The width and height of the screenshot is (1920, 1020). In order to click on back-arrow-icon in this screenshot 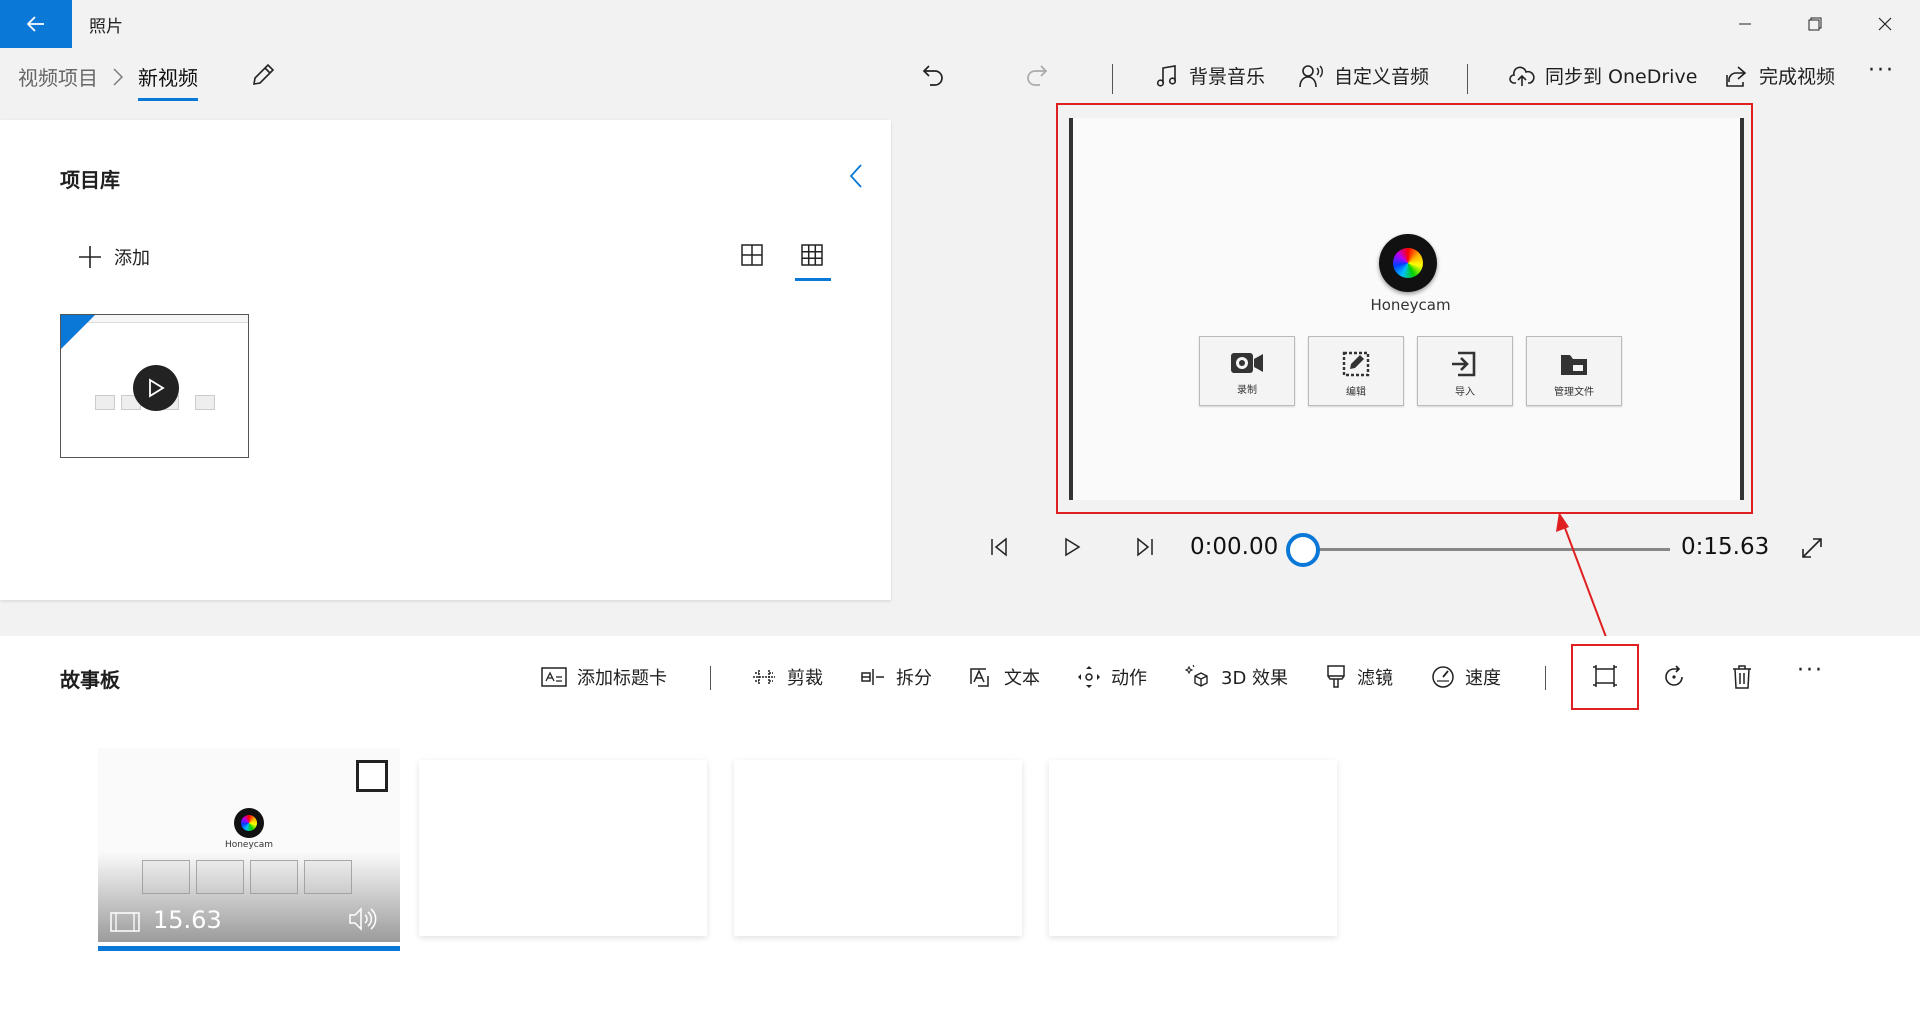, I will do `click(35, 24)`.